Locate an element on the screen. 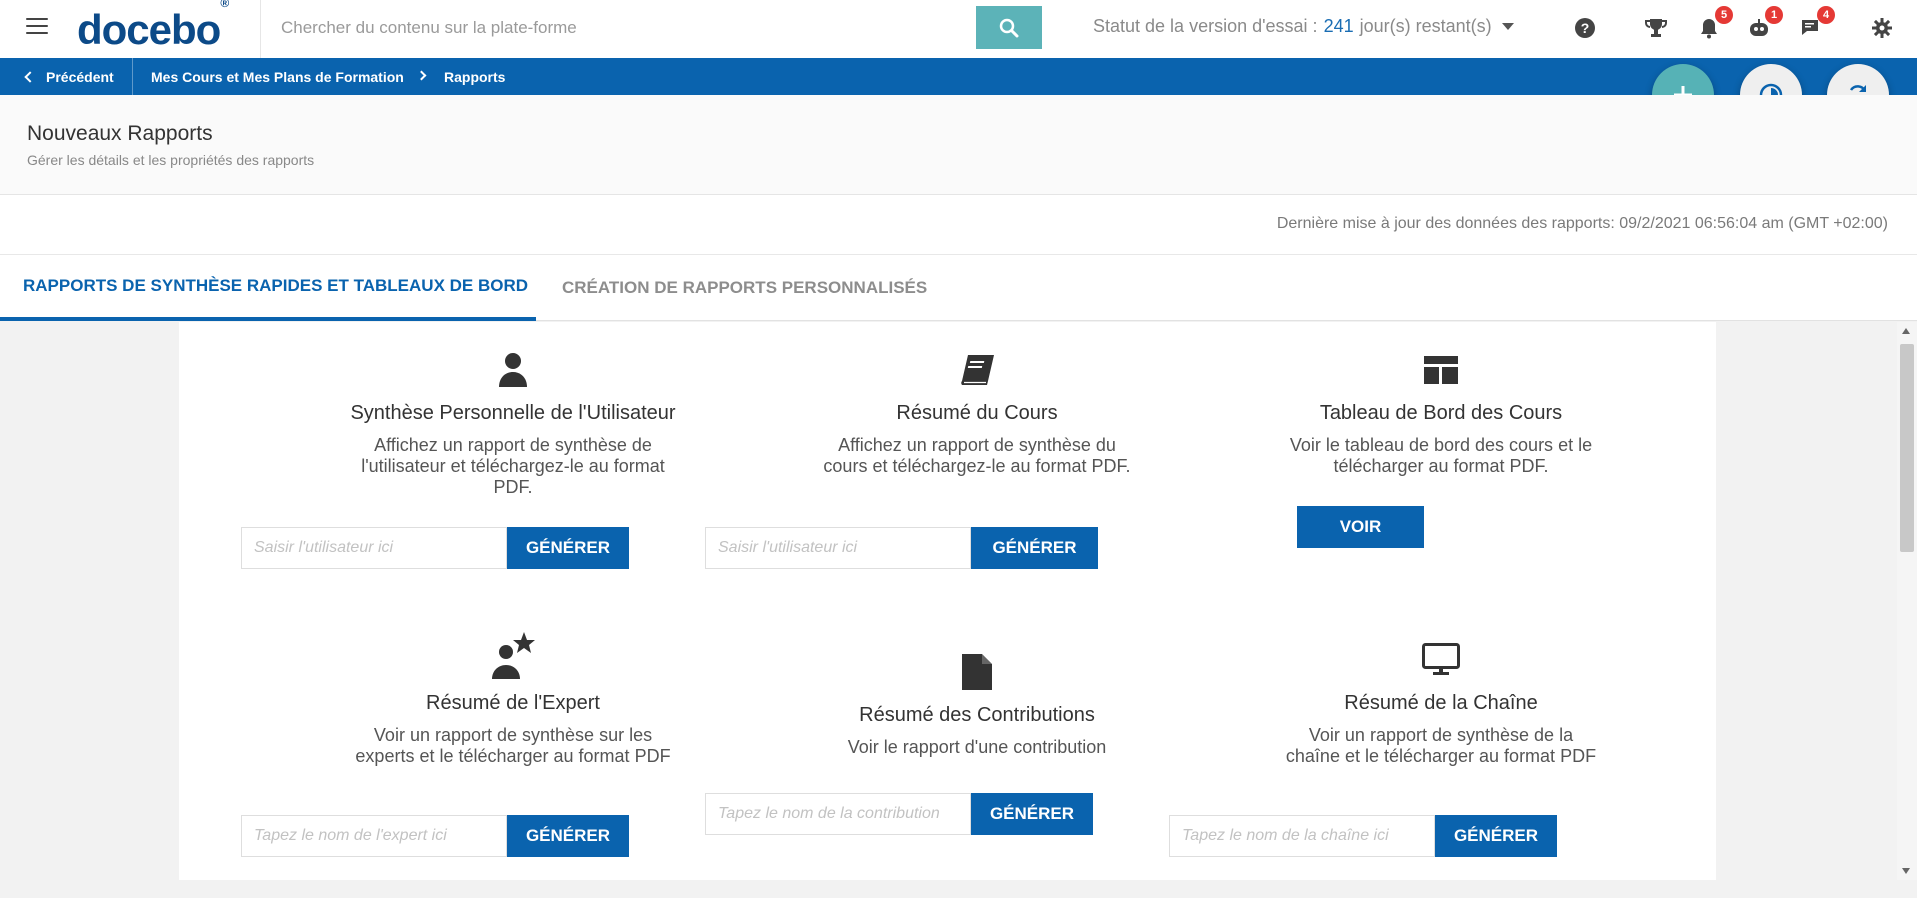 The width and height of the screenshot is (1917, 898). card-title: Résumé des Contributions is located at coordinates (977, 715).